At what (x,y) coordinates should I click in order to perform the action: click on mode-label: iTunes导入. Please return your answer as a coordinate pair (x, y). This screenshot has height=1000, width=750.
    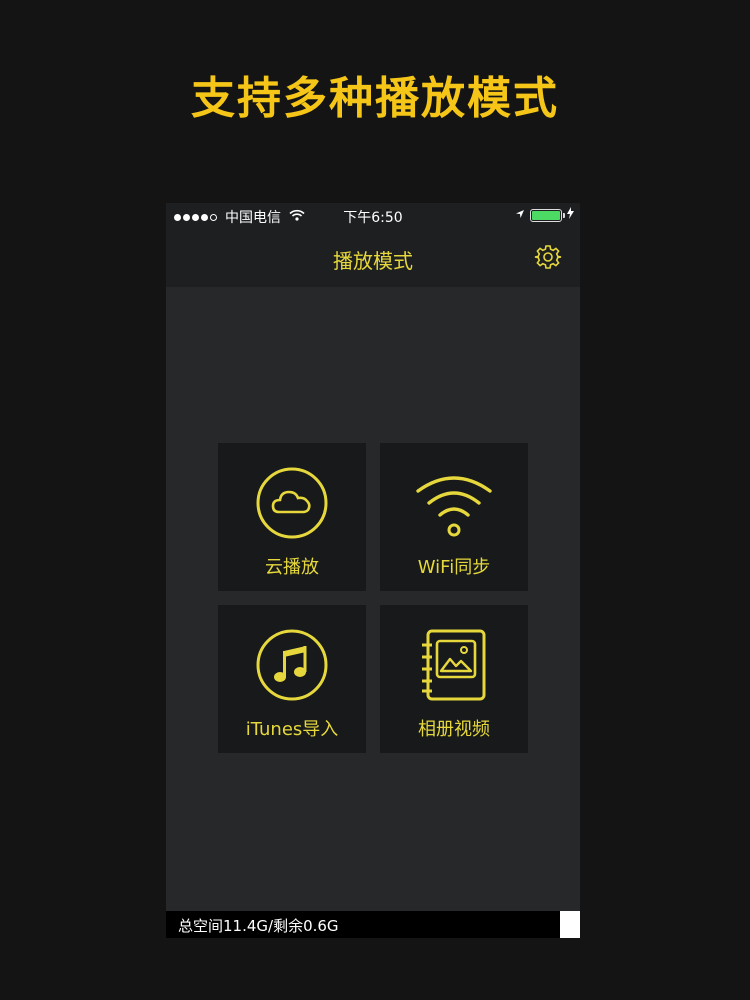
    Looking at the image, I should click on (292, 729).